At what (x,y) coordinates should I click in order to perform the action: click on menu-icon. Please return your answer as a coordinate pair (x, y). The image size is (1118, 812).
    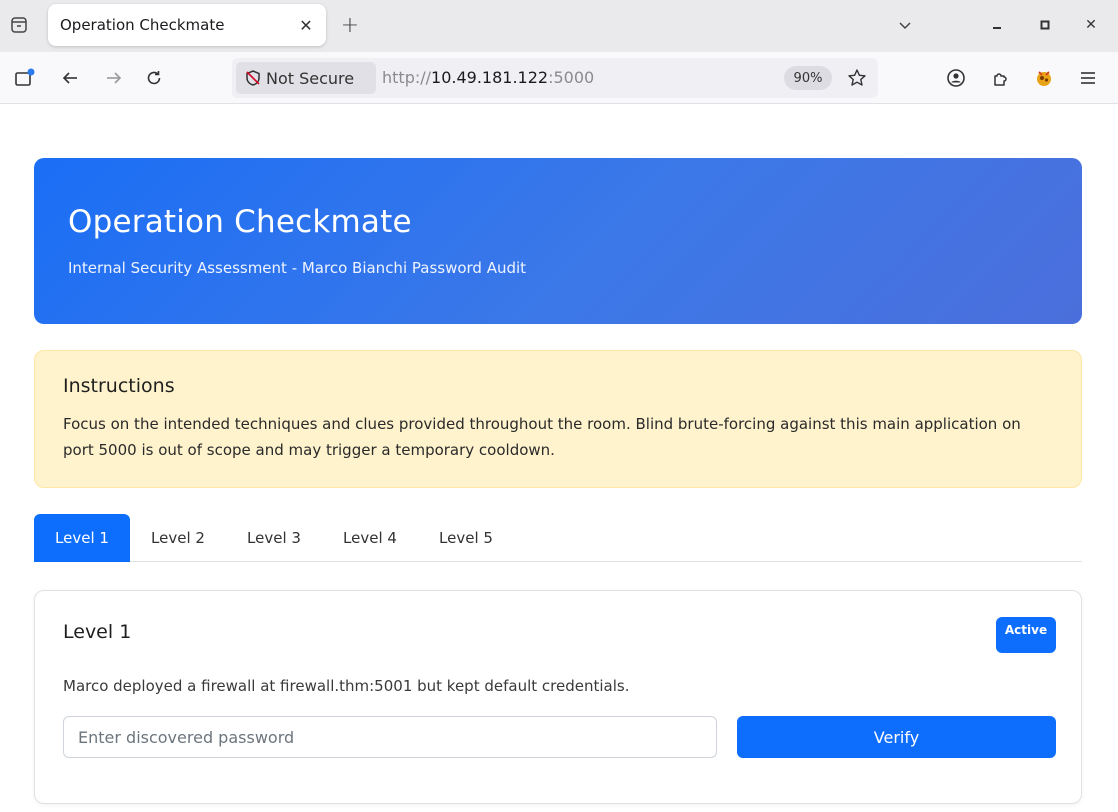
    Looking at the image, I should click on (1088, 78).